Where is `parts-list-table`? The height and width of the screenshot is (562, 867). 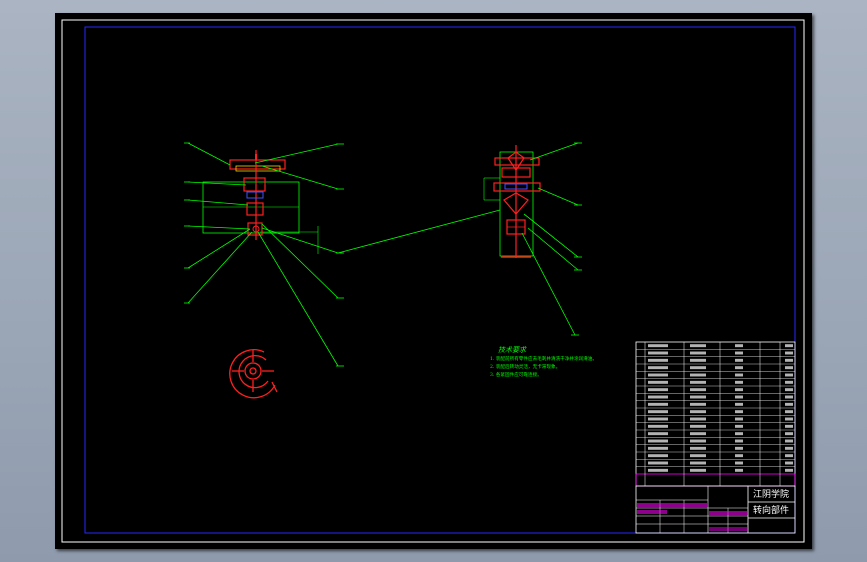
parts-list-table is located at coordinates (715, 414).